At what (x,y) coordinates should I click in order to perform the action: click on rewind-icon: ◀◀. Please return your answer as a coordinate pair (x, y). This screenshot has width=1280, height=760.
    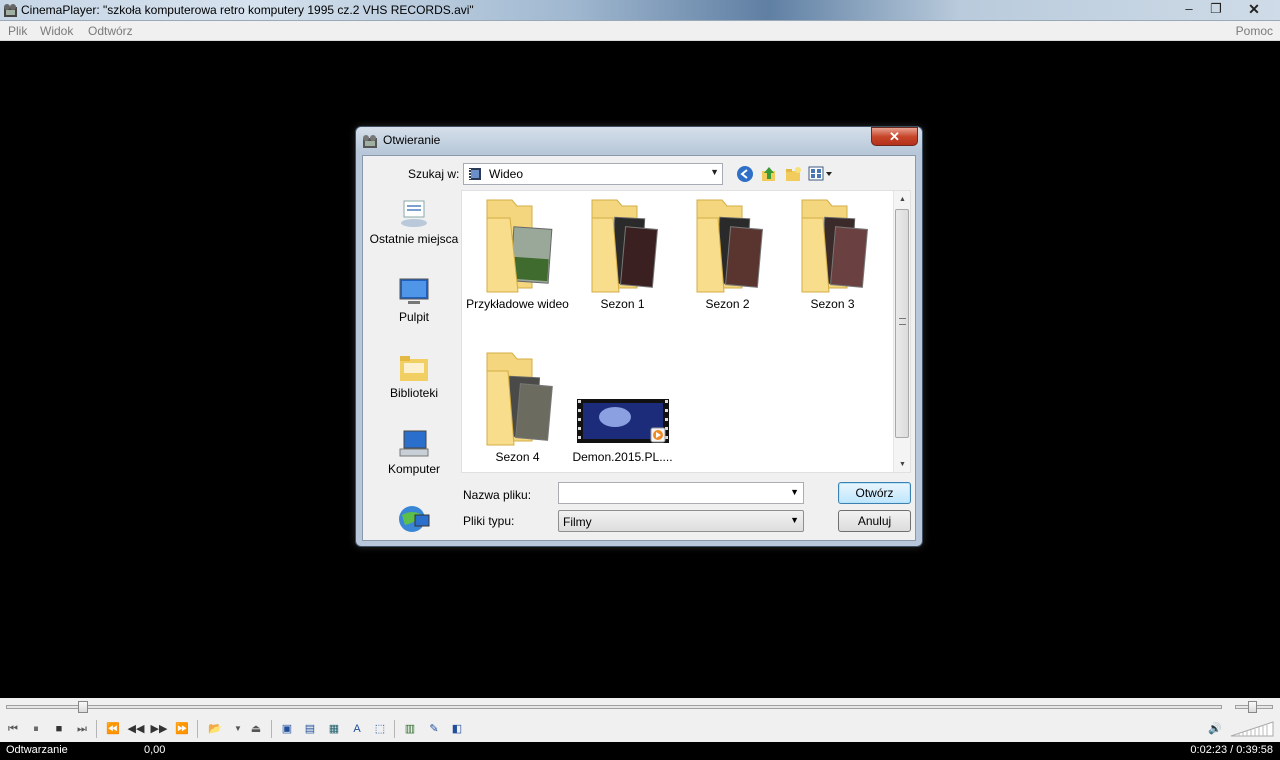
    Looking at the image, I should click on (136, 729).